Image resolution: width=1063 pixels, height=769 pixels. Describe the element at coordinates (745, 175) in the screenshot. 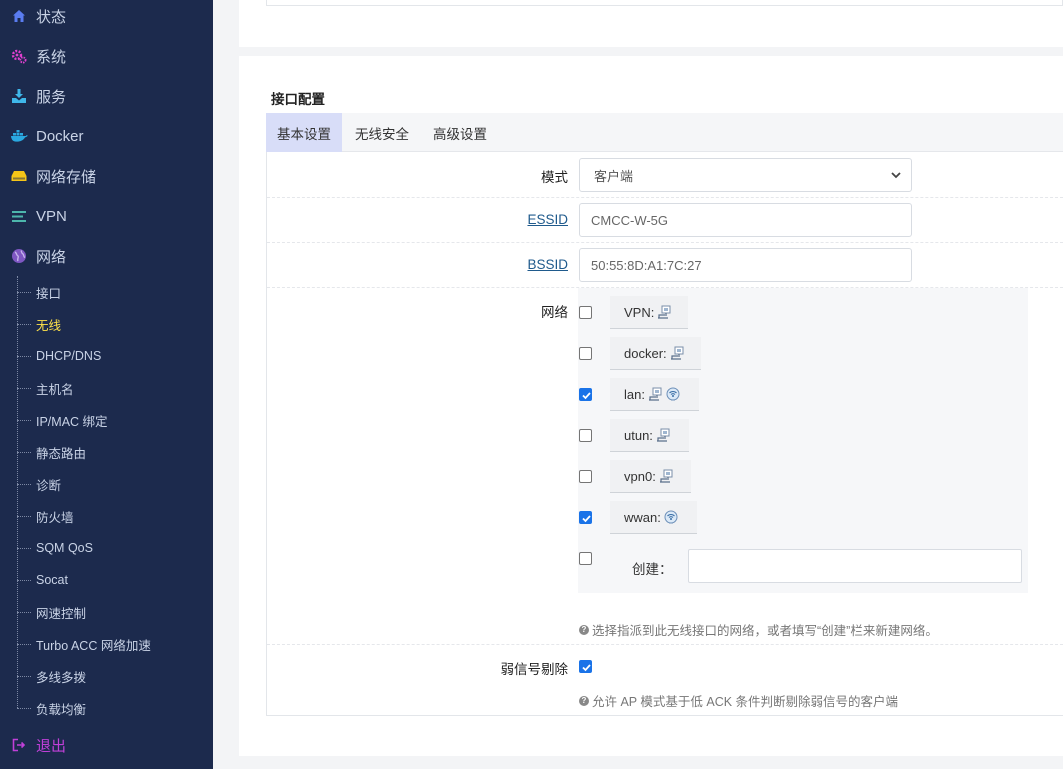

I see `mode-select: 客户端` at that location.